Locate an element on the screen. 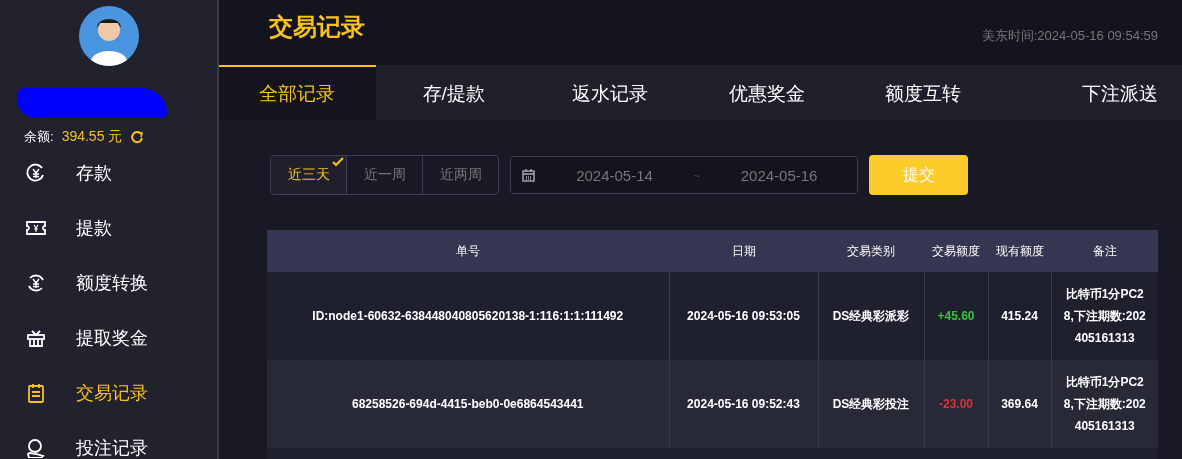 The width and height of the screenshot is (1182, 459). tab: 全部记录 is located at coordinates (297, 92).